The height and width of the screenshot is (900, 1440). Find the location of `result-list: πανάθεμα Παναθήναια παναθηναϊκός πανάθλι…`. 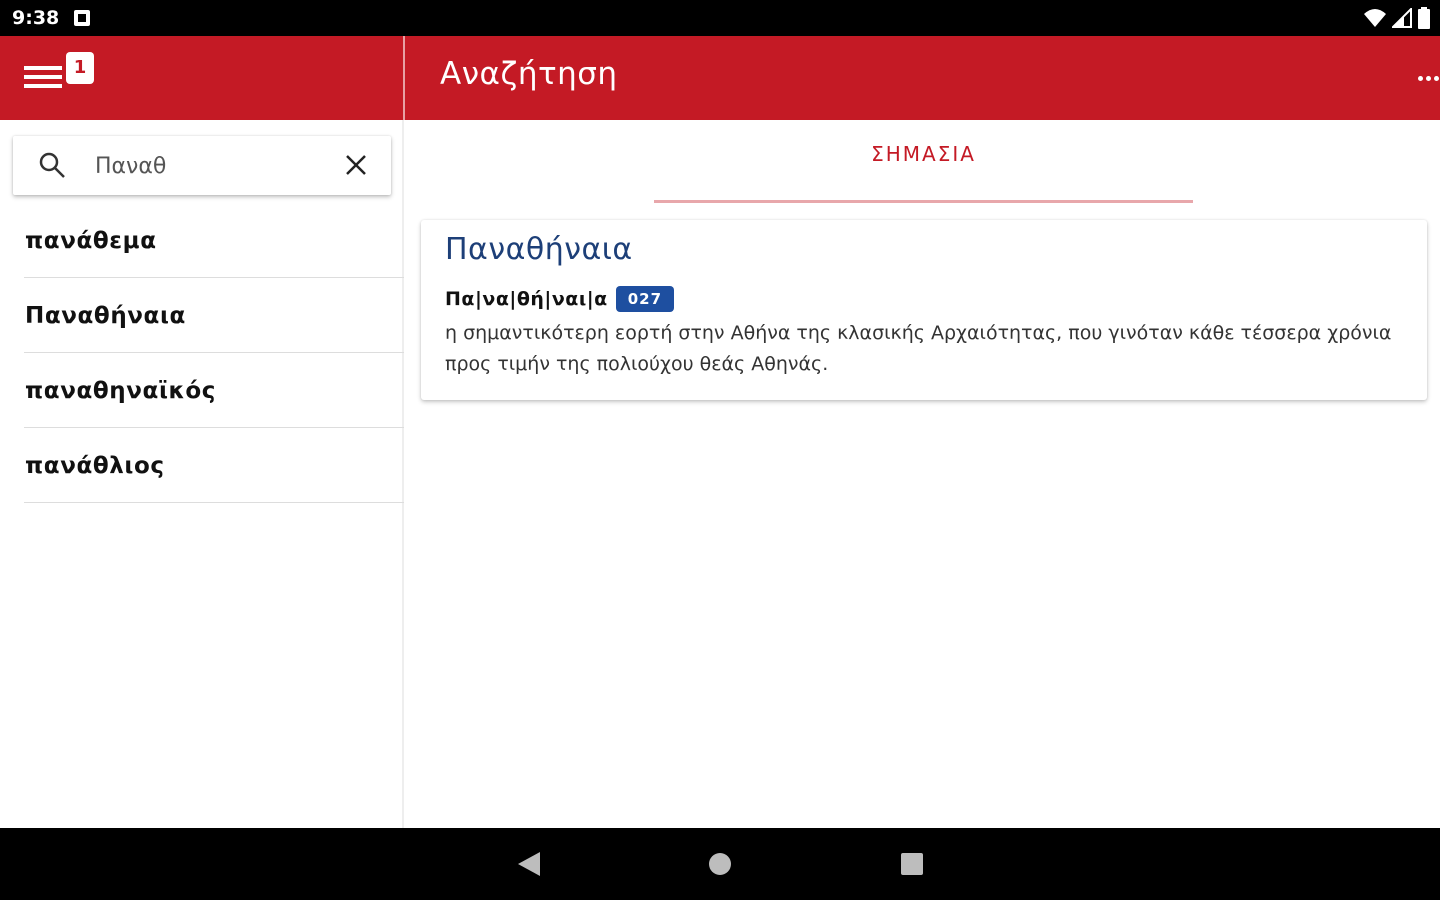

result-list: πανάθεμα Παναθήναια παναθηναϊκός πανάθλι… is located at coordinates (202, 353).